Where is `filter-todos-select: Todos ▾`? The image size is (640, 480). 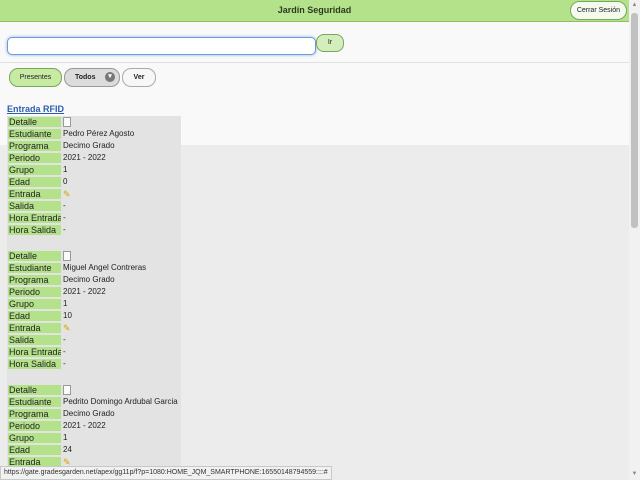
filter-todos-select: Todos ▾ is located at coordinates (92, 77).